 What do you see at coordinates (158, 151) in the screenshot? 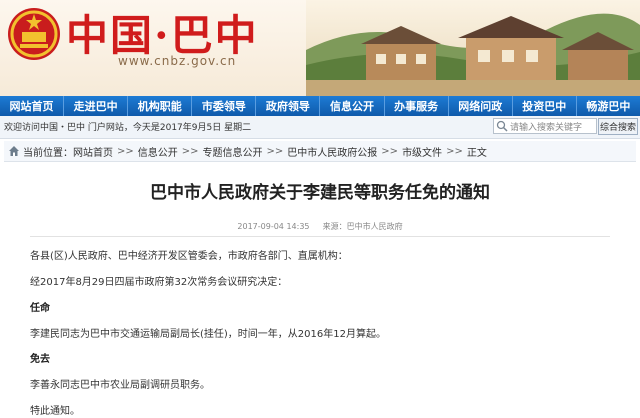
I see `breadcrumb-item-info-disclosure: 信息公开` at bounding box center [158, 151].